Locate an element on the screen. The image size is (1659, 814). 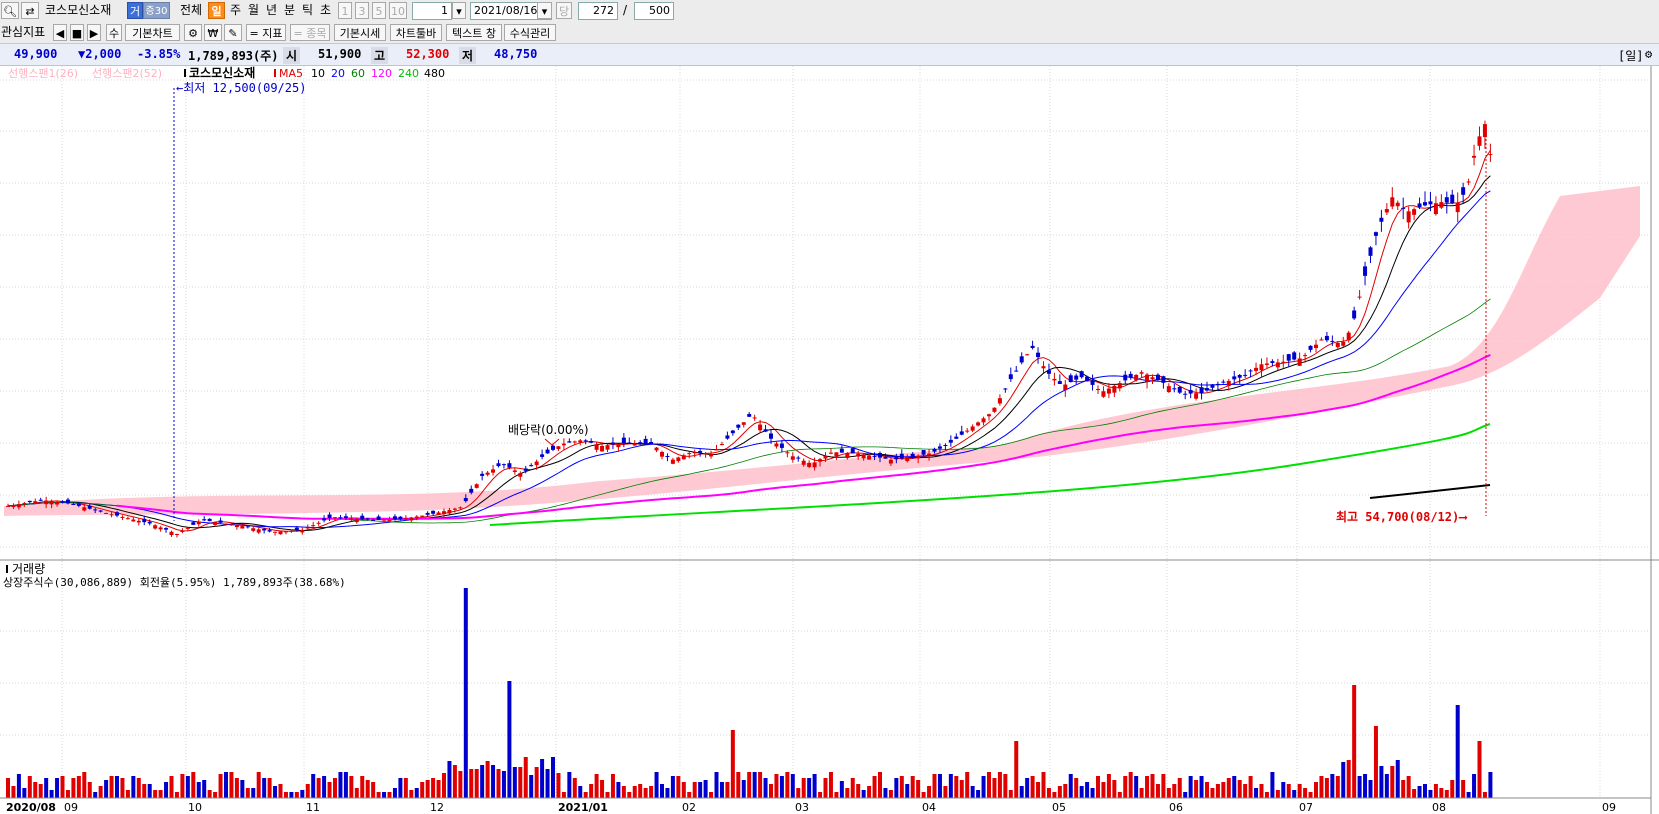
text-window-button: 텍스트 창 is located at coordinates (474, 32).